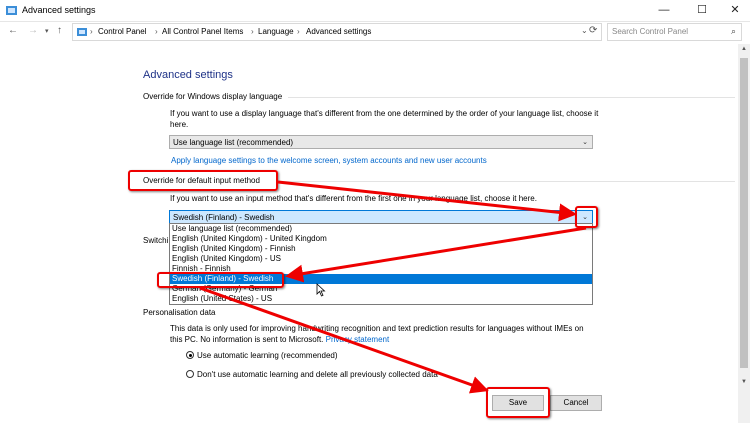 This screenshot has width=750, height=423. I want to click on arrow-to-save, so click(344, 340).